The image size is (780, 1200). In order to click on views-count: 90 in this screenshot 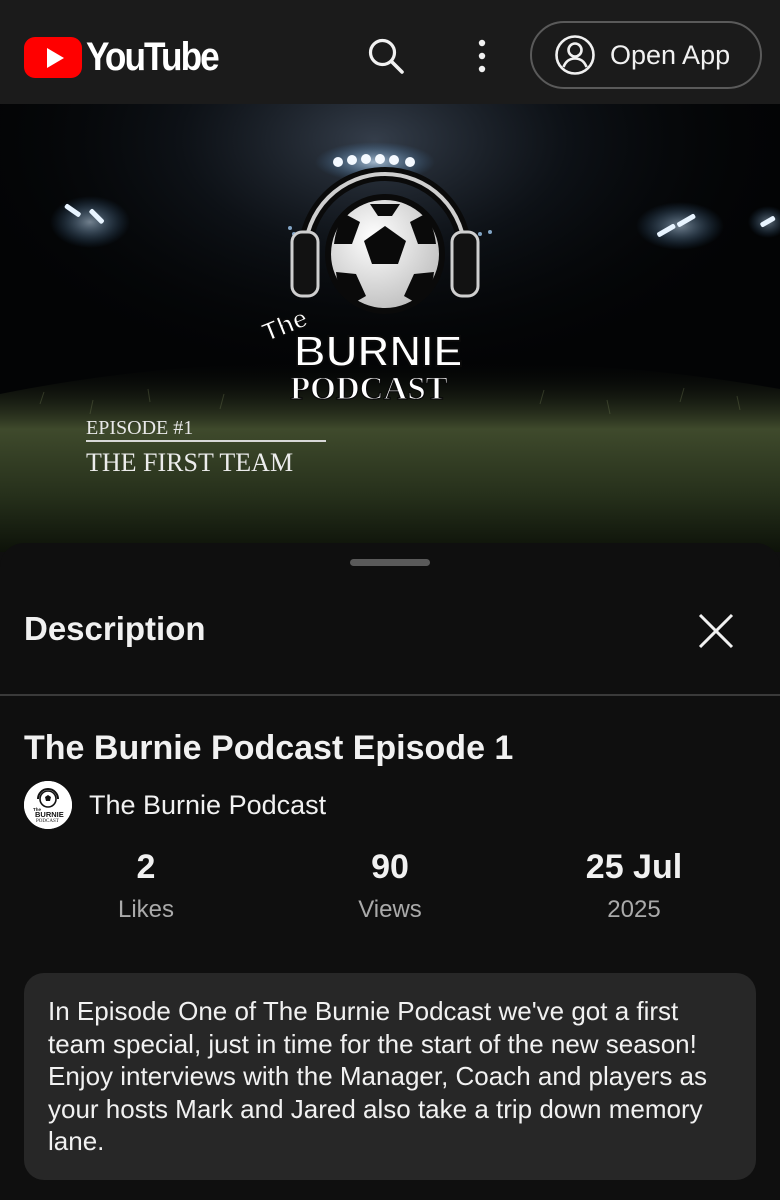, I will do `click(390, 867)`.